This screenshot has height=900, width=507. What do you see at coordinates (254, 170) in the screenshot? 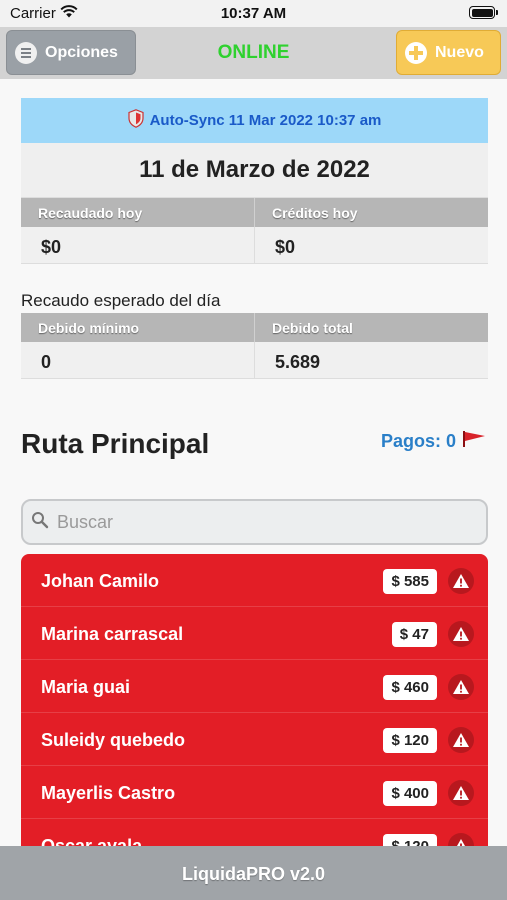
I see `current-date: 11 de Marzo de 2022` at bounding box center [254, 170].